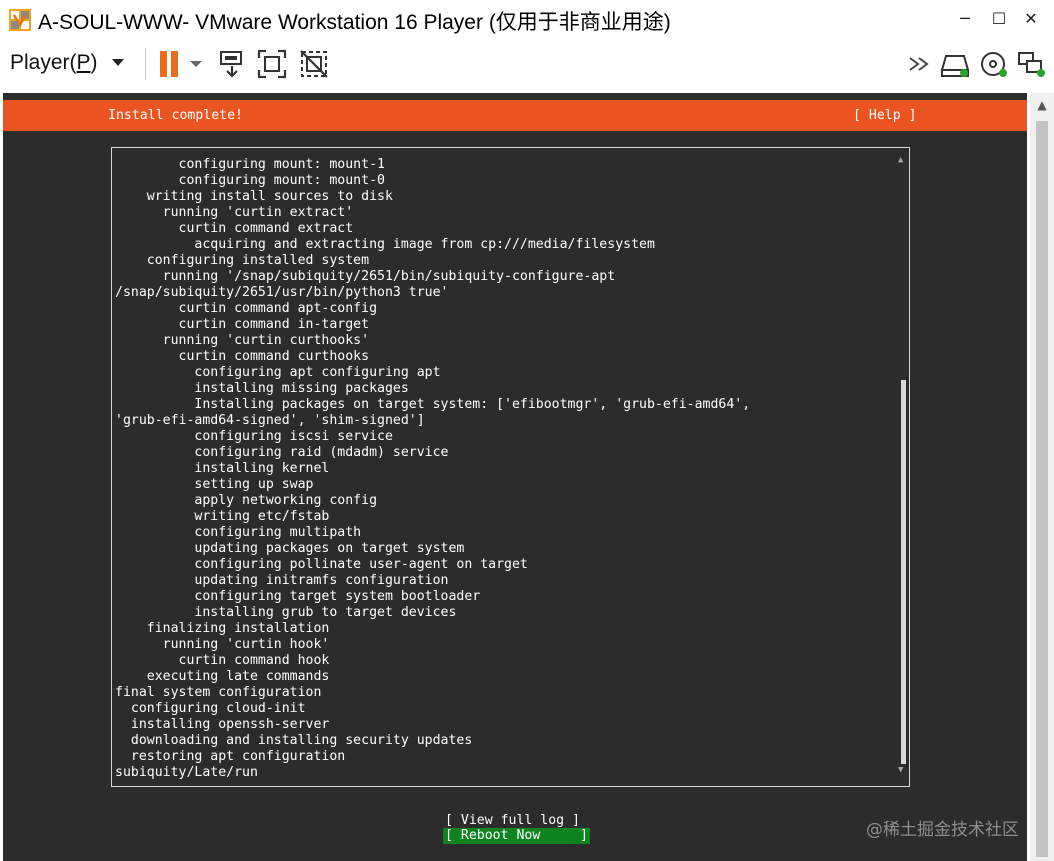 The width and height of the screenshot is (1054, 861). I want to click on log-scroll-up-indicator: ▲, so click(901, 160).